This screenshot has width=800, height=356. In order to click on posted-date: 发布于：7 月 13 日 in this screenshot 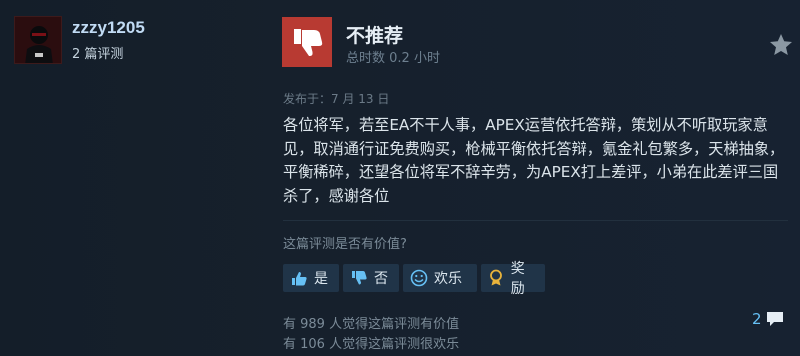, I will do `click(336, 99)`.